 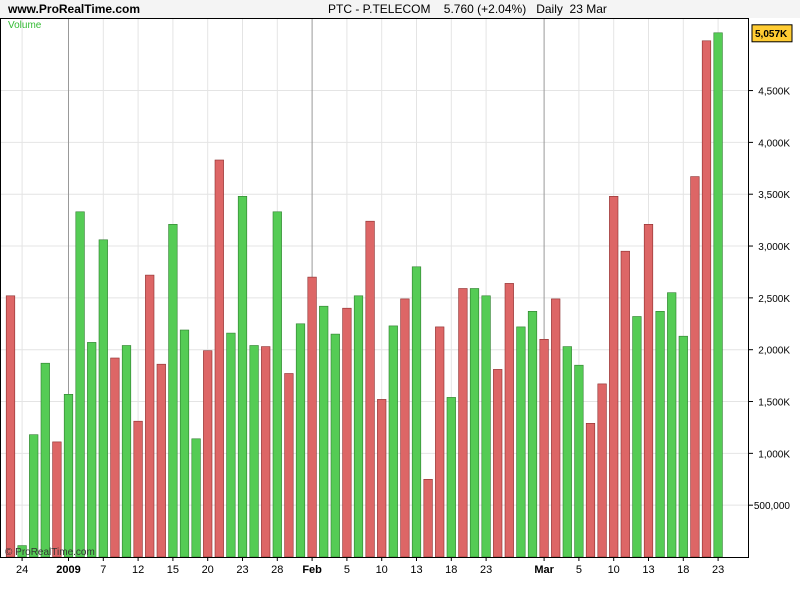 I want to click on y-tick-label: 1,500K, so click(x=774, y=403).